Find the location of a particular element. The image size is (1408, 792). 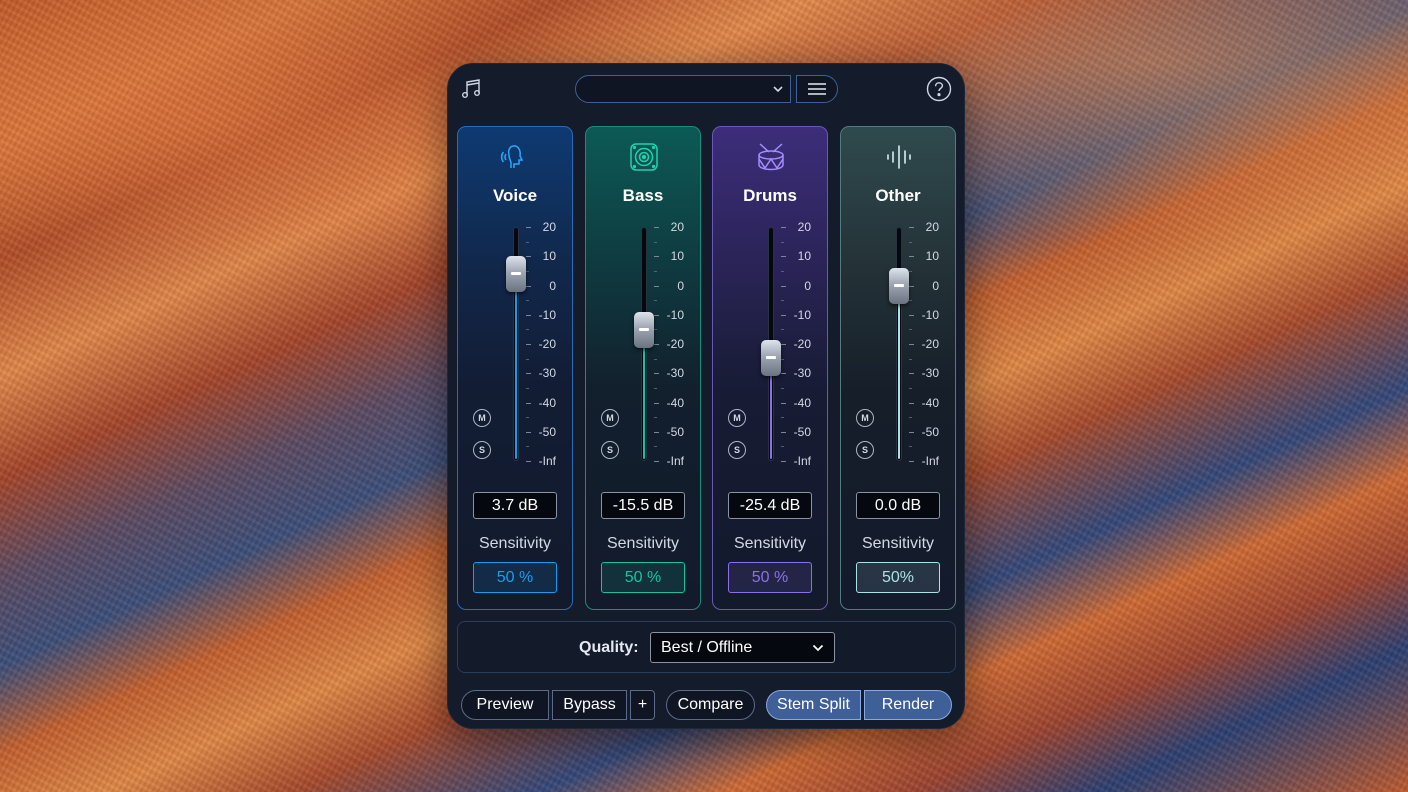

quality-bar: Quality: Best / Offline is located at coordinates (706, 647).